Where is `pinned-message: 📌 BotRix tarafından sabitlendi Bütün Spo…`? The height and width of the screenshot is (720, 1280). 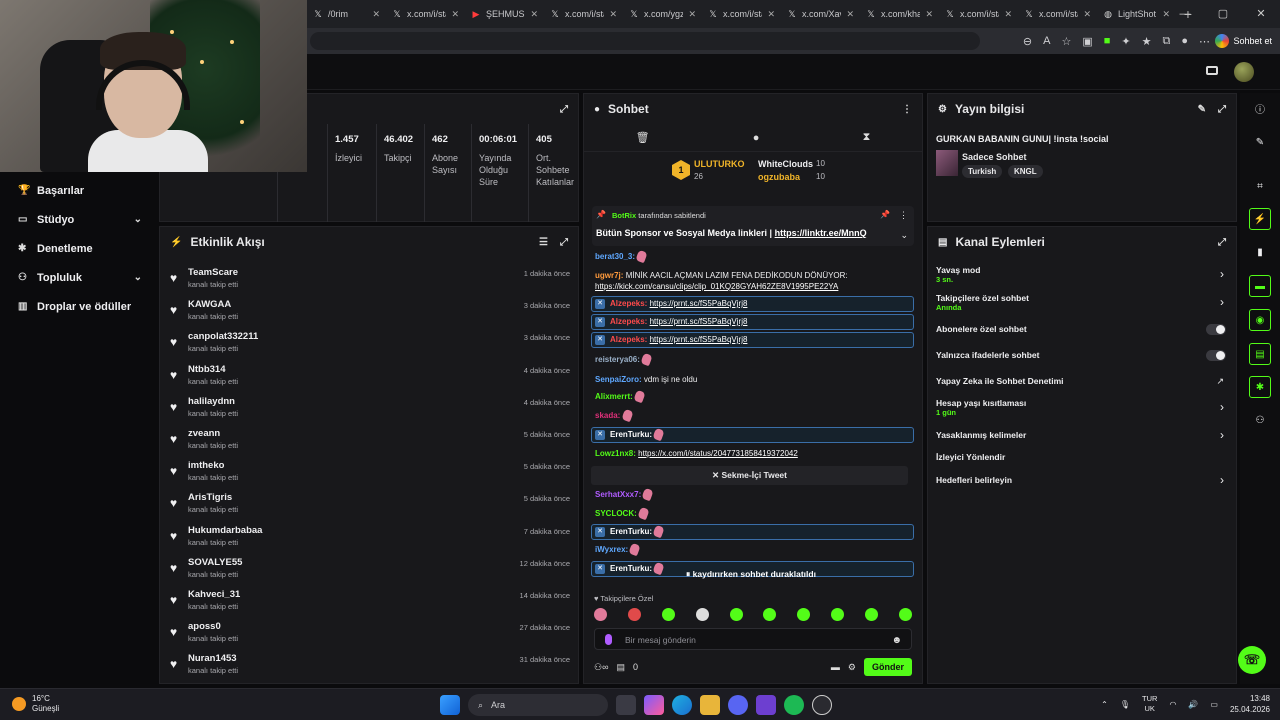 pinned-message: 📌 BotRix tarafından sabitlendi Bütün Spo… is located at coordinates (753, 226).